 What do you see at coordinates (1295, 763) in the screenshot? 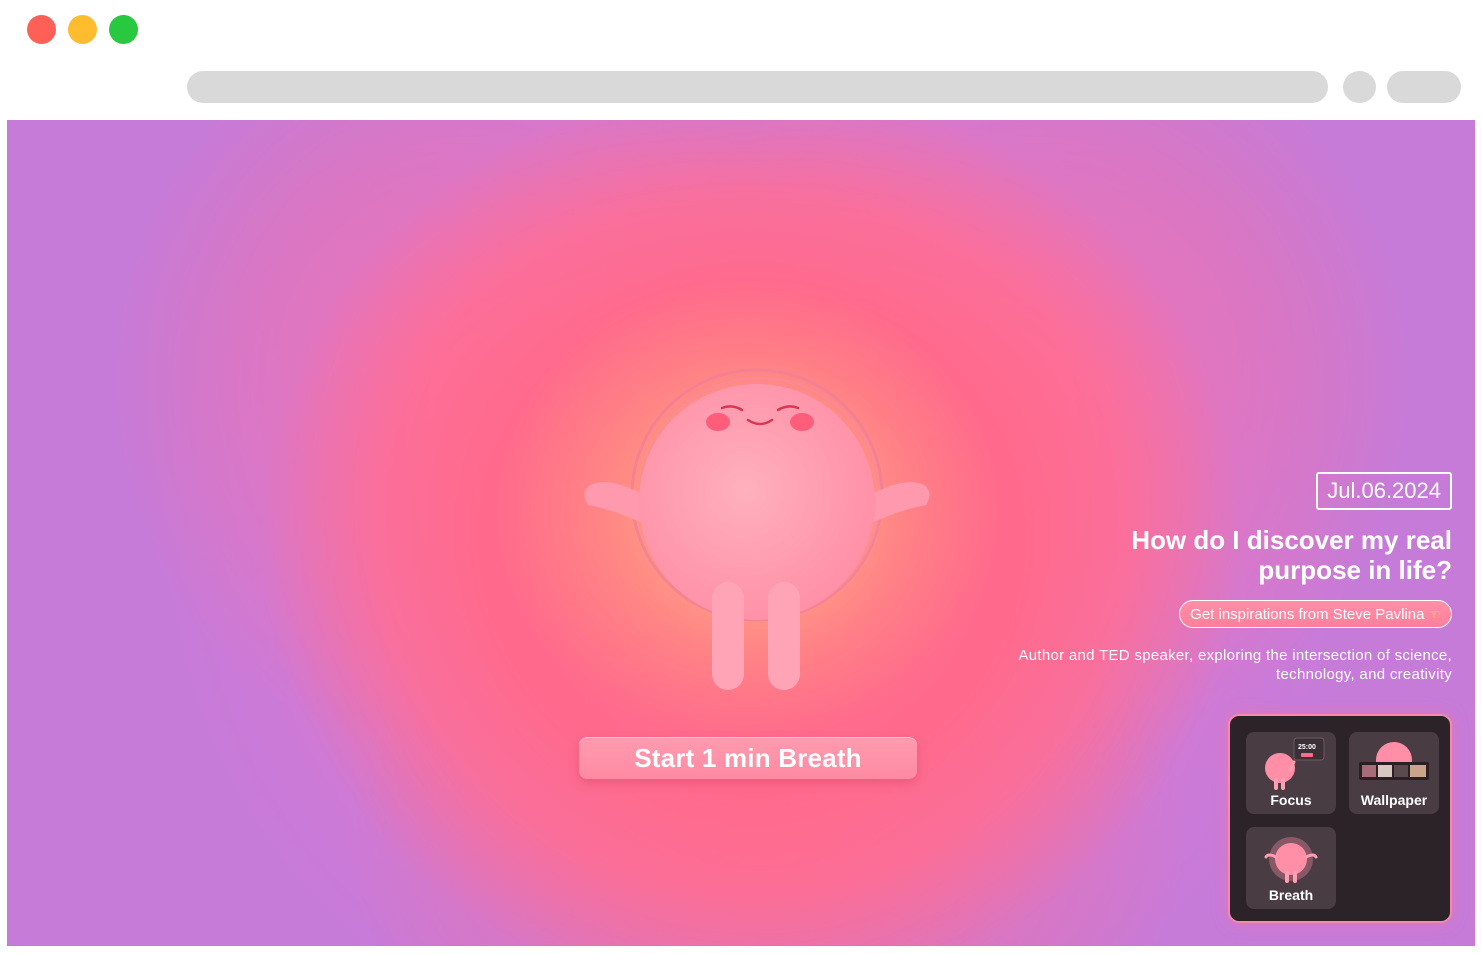
I see `focus-mascot-icon` at bounding box center [1295, 763].